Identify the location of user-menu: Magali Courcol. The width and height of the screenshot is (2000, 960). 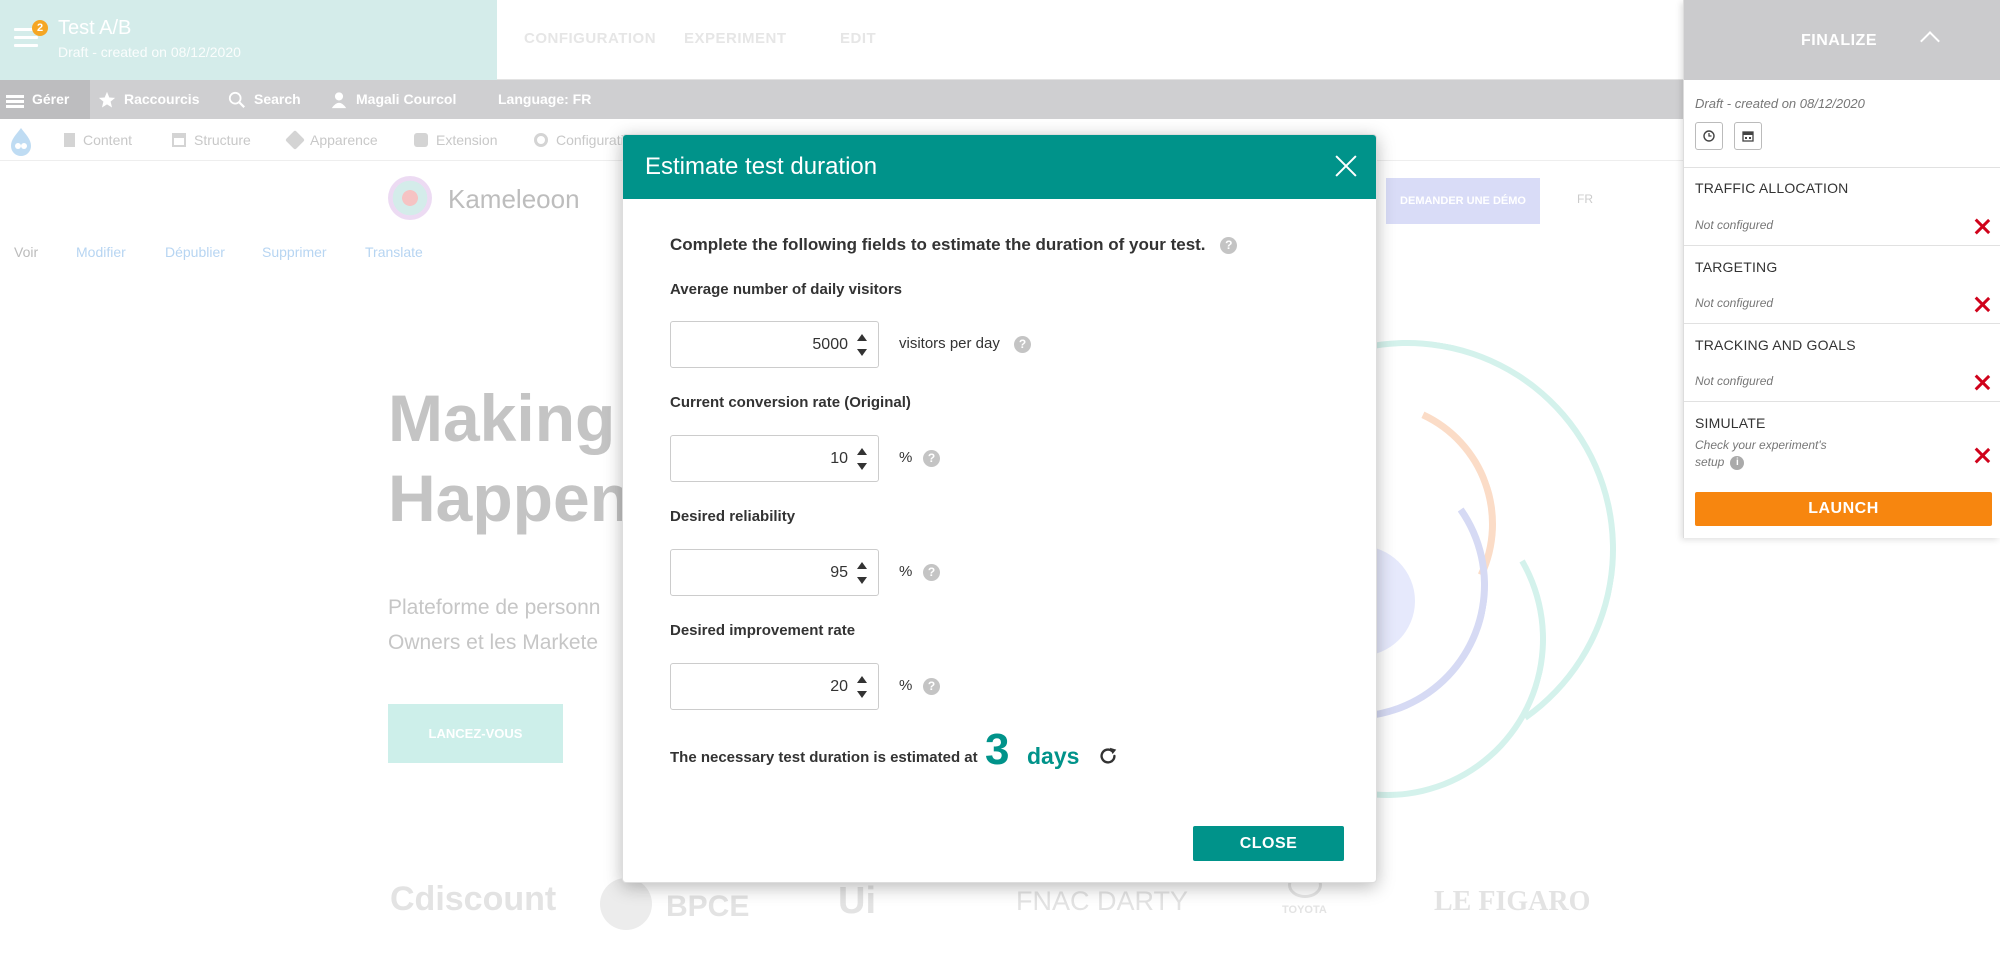
(393, 99).